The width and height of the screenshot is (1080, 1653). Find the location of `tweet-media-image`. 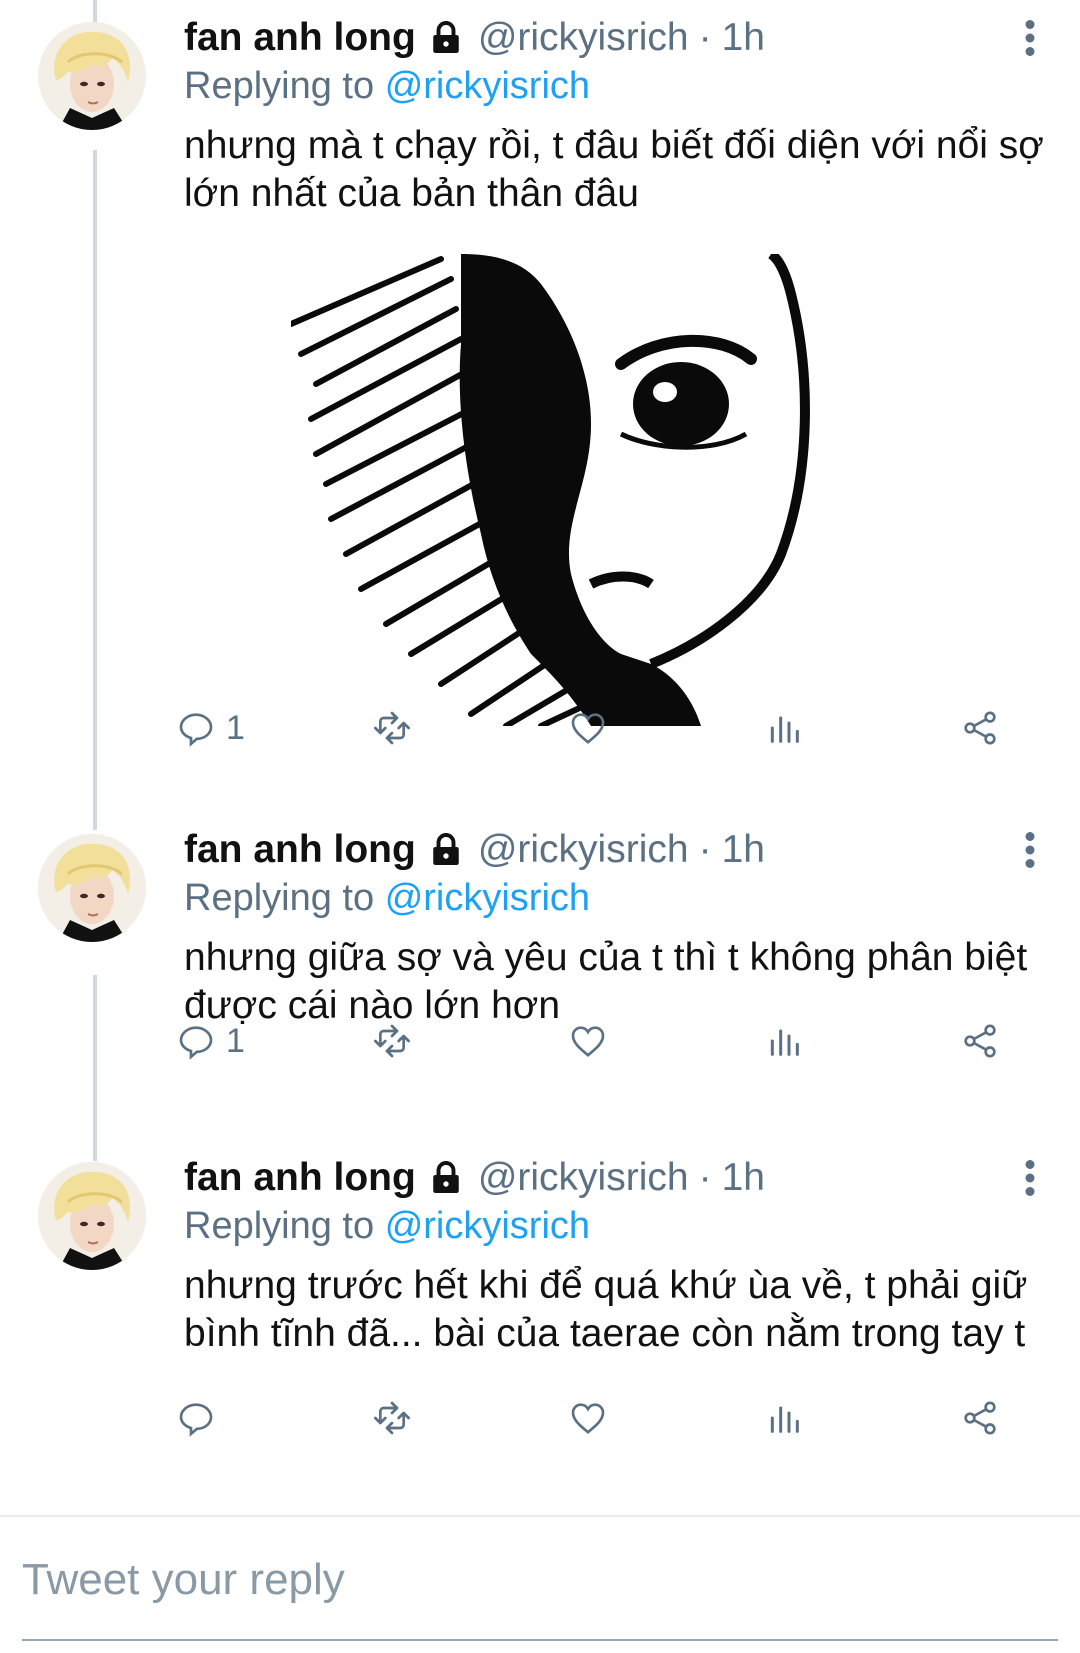

tweet-media-image is located at coordinates (558, 490).